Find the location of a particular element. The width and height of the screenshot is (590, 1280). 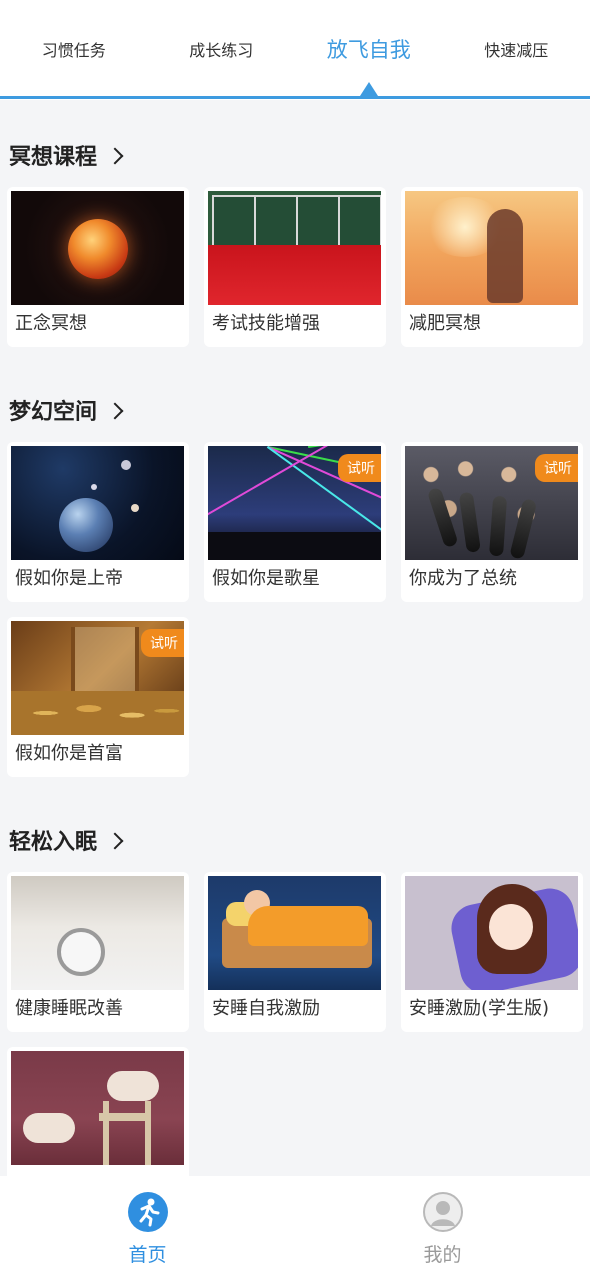

sleeping-child-thumbnail is located at coordinates (294, 933).